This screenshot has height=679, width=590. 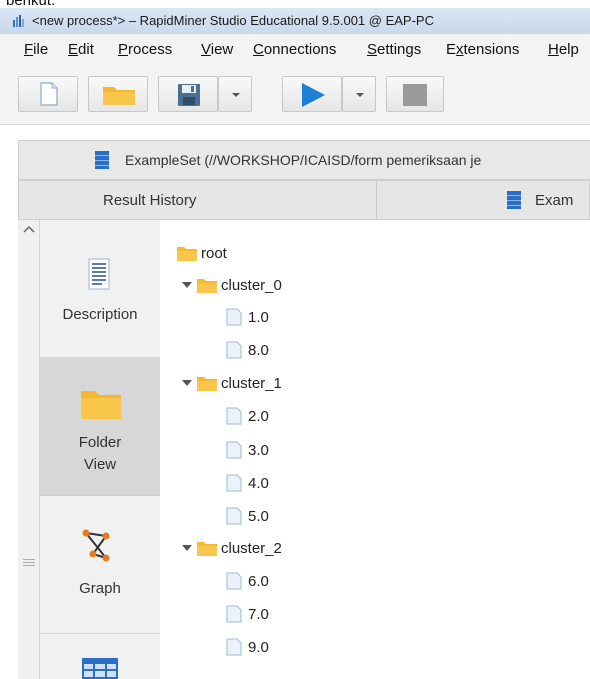 What do you see at coordinates (100, 565) in the screenshot?
I see `view-graph: Graph` at bounding box center [100, 565].